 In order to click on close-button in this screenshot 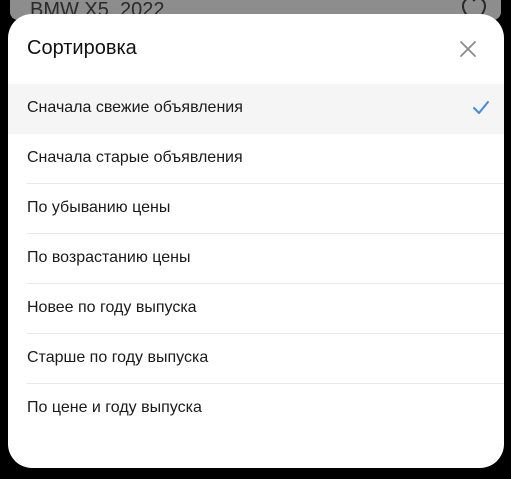, I will do `click(468, 49)`.